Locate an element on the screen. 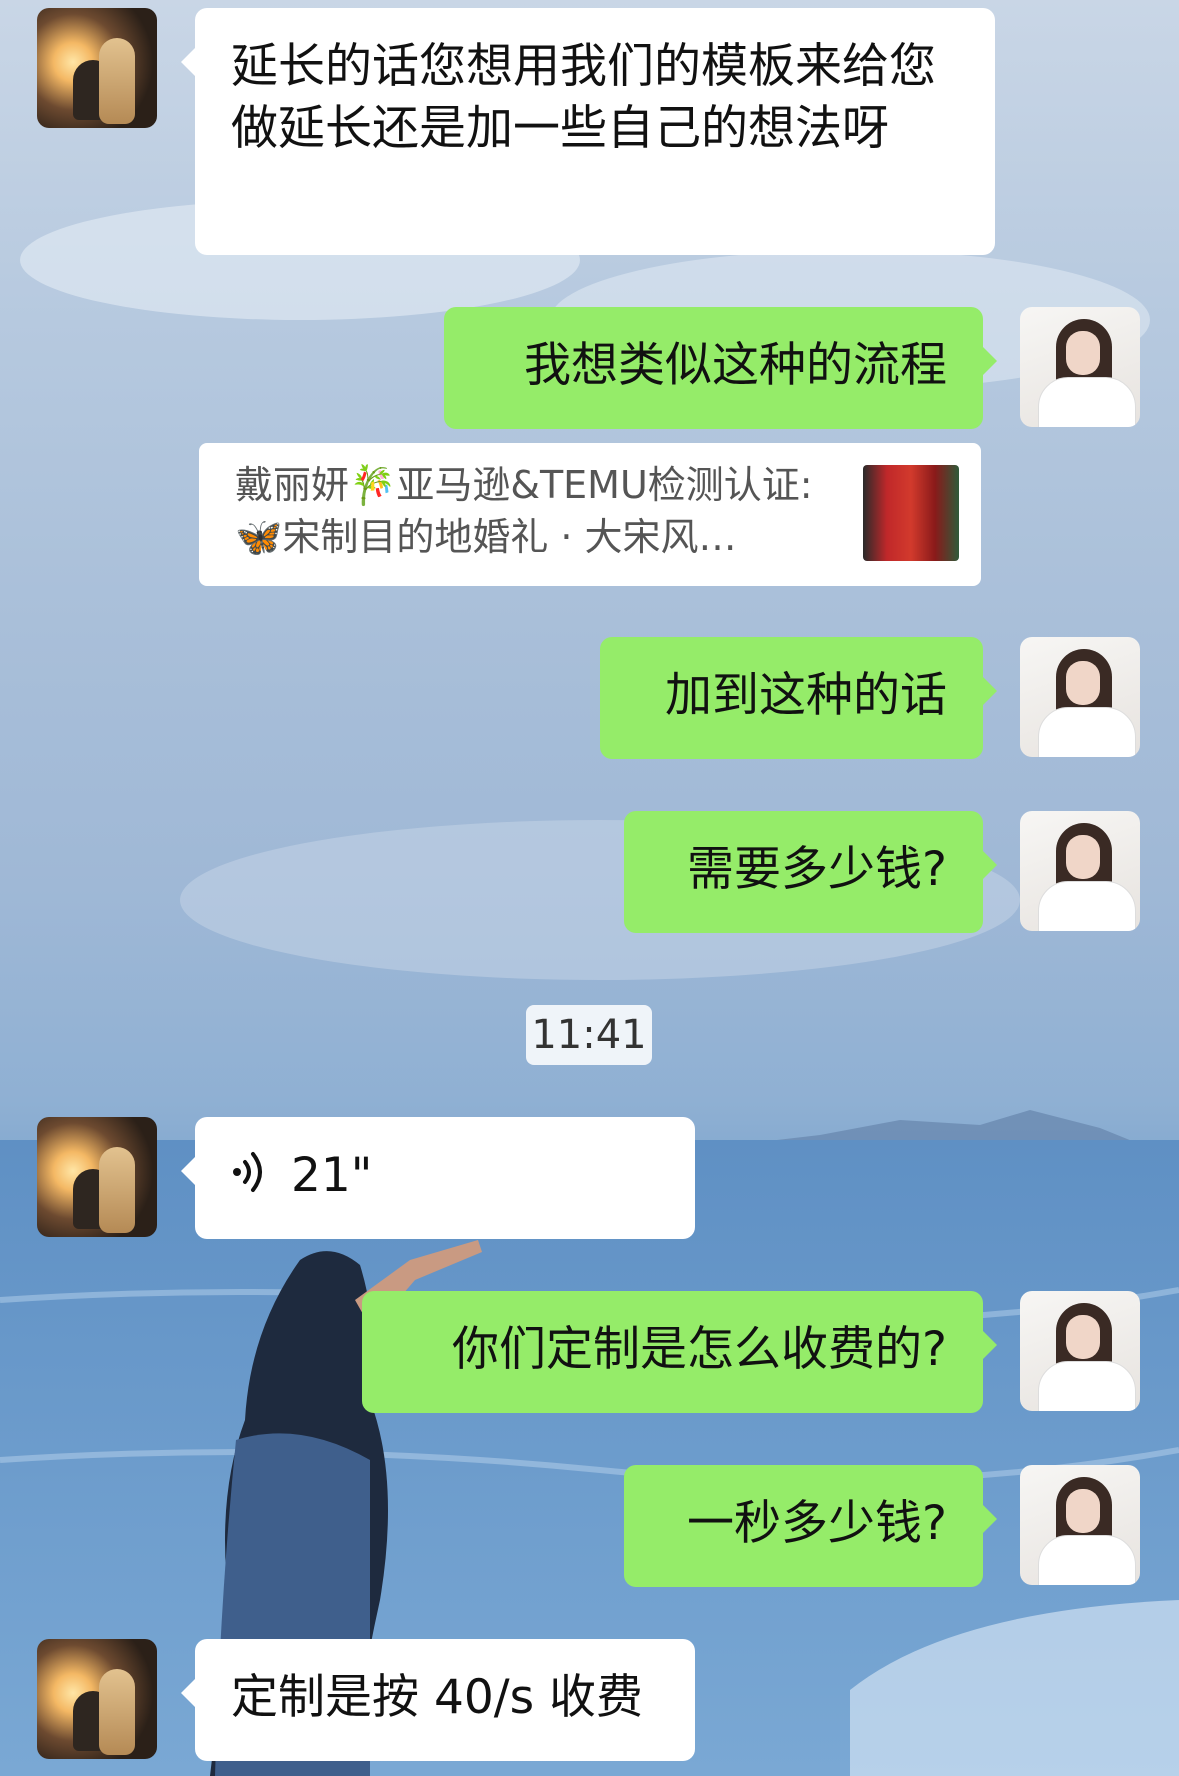  incoming-message-bubble: 定制是按 40/s 收费 is located at coordinates (438, 1700).